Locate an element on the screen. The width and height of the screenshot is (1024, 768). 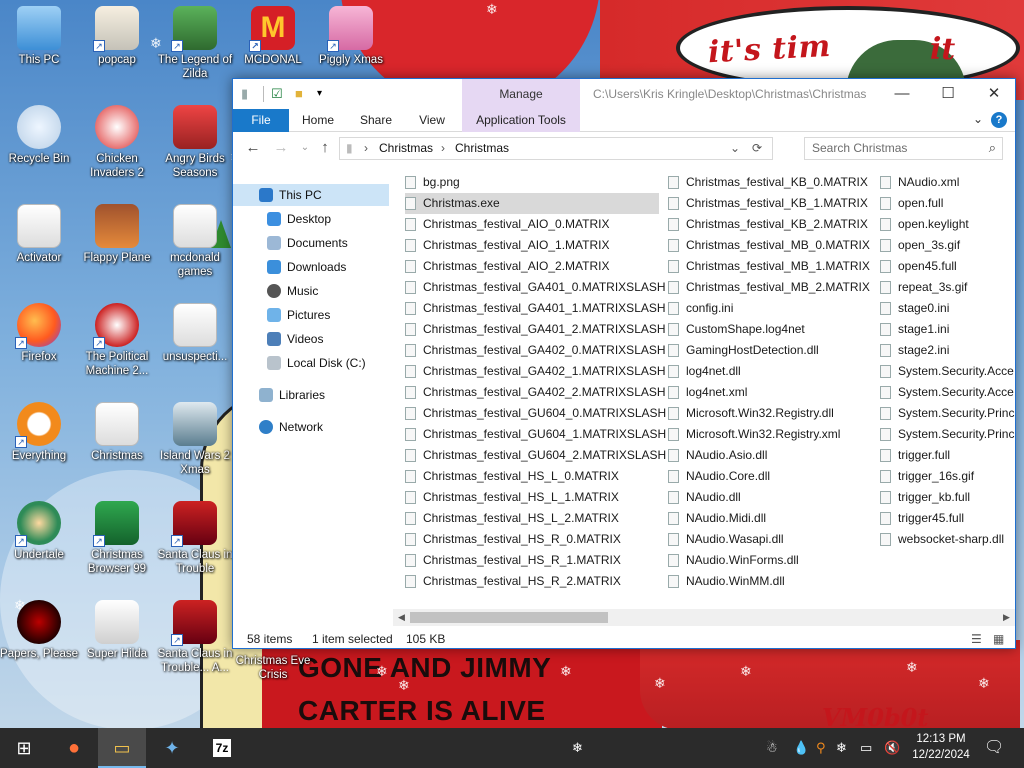
clock: 12:13 PM 12/22/2024 is located at coordinates (941, 747).